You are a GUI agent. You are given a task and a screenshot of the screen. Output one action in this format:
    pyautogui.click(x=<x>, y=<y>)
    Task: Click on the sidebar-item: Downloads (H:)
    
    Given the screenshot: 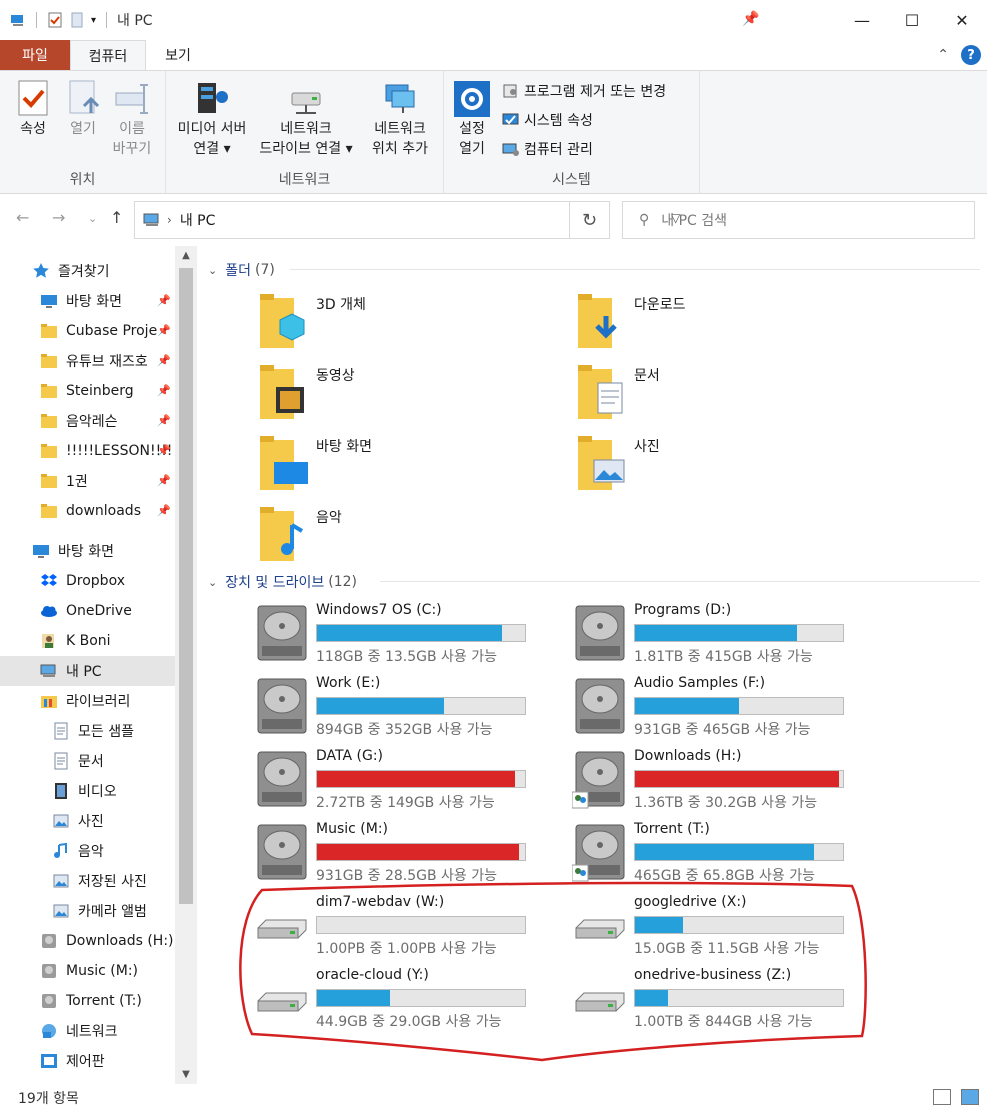 What is the action you would take?
    pyautogui.click(x=87, y=941)
    